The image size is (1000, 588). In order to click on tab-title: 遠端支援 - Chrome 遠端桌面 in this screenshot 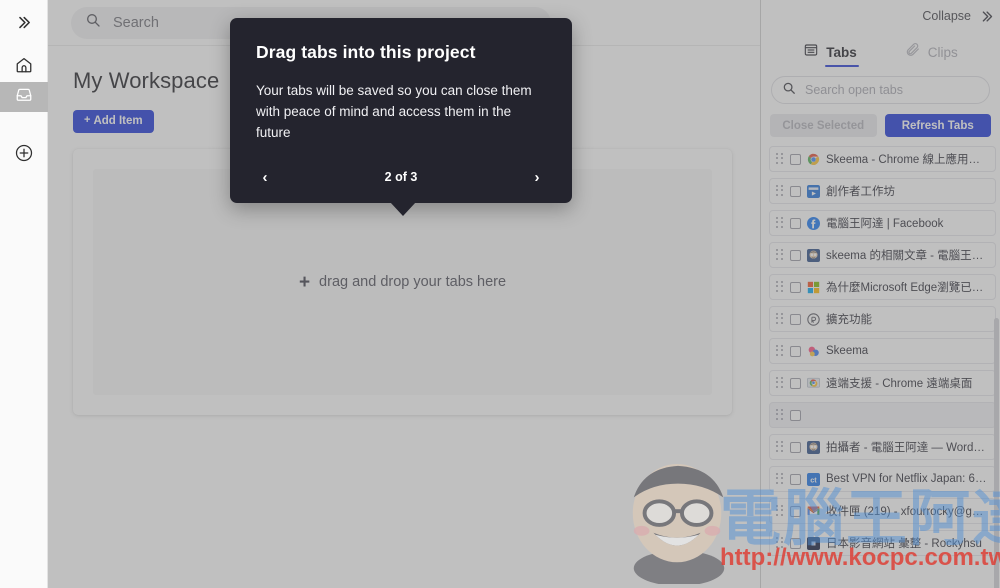, I will do `click(899, 384)`.